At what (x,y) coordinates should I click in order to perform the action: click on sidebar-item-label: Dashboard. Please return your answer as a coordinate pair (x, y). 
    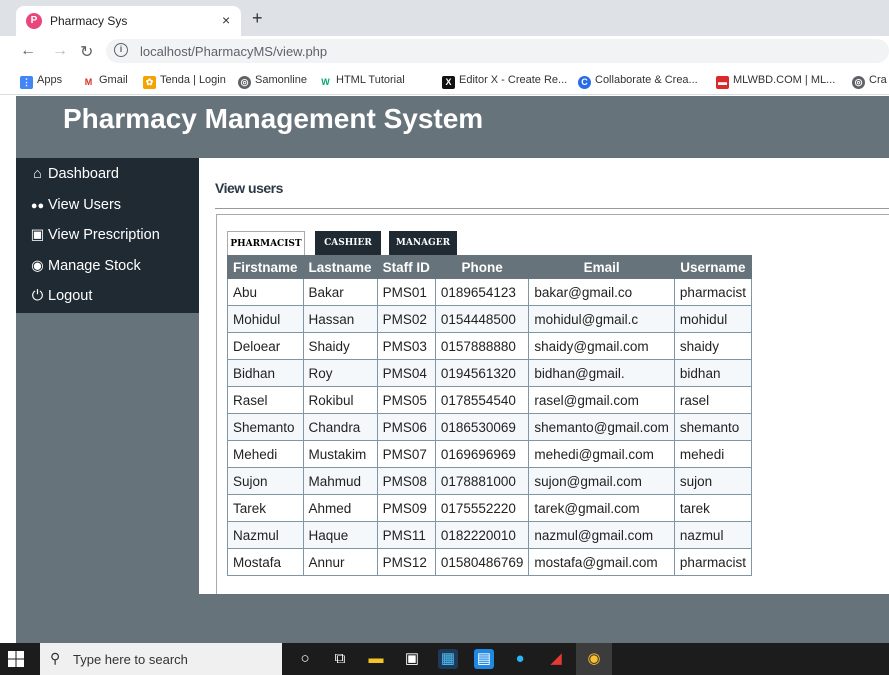
    Looking at the image, I should click on (83, 174).